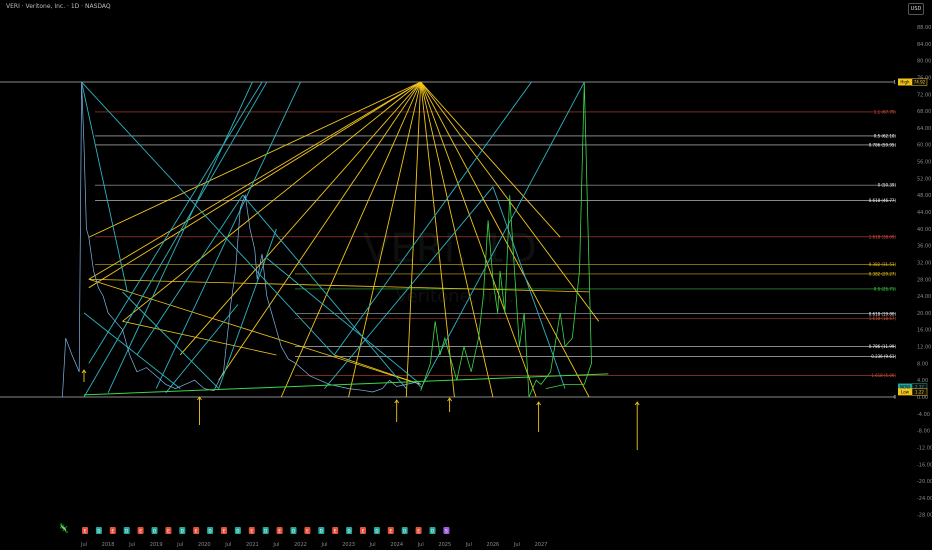 This screenshot has height=550, width=932. What do you see at coordinates (924, 331) in the screenshot?
I see `y-tick-label: 16.00` at bounding box center [924, 331].